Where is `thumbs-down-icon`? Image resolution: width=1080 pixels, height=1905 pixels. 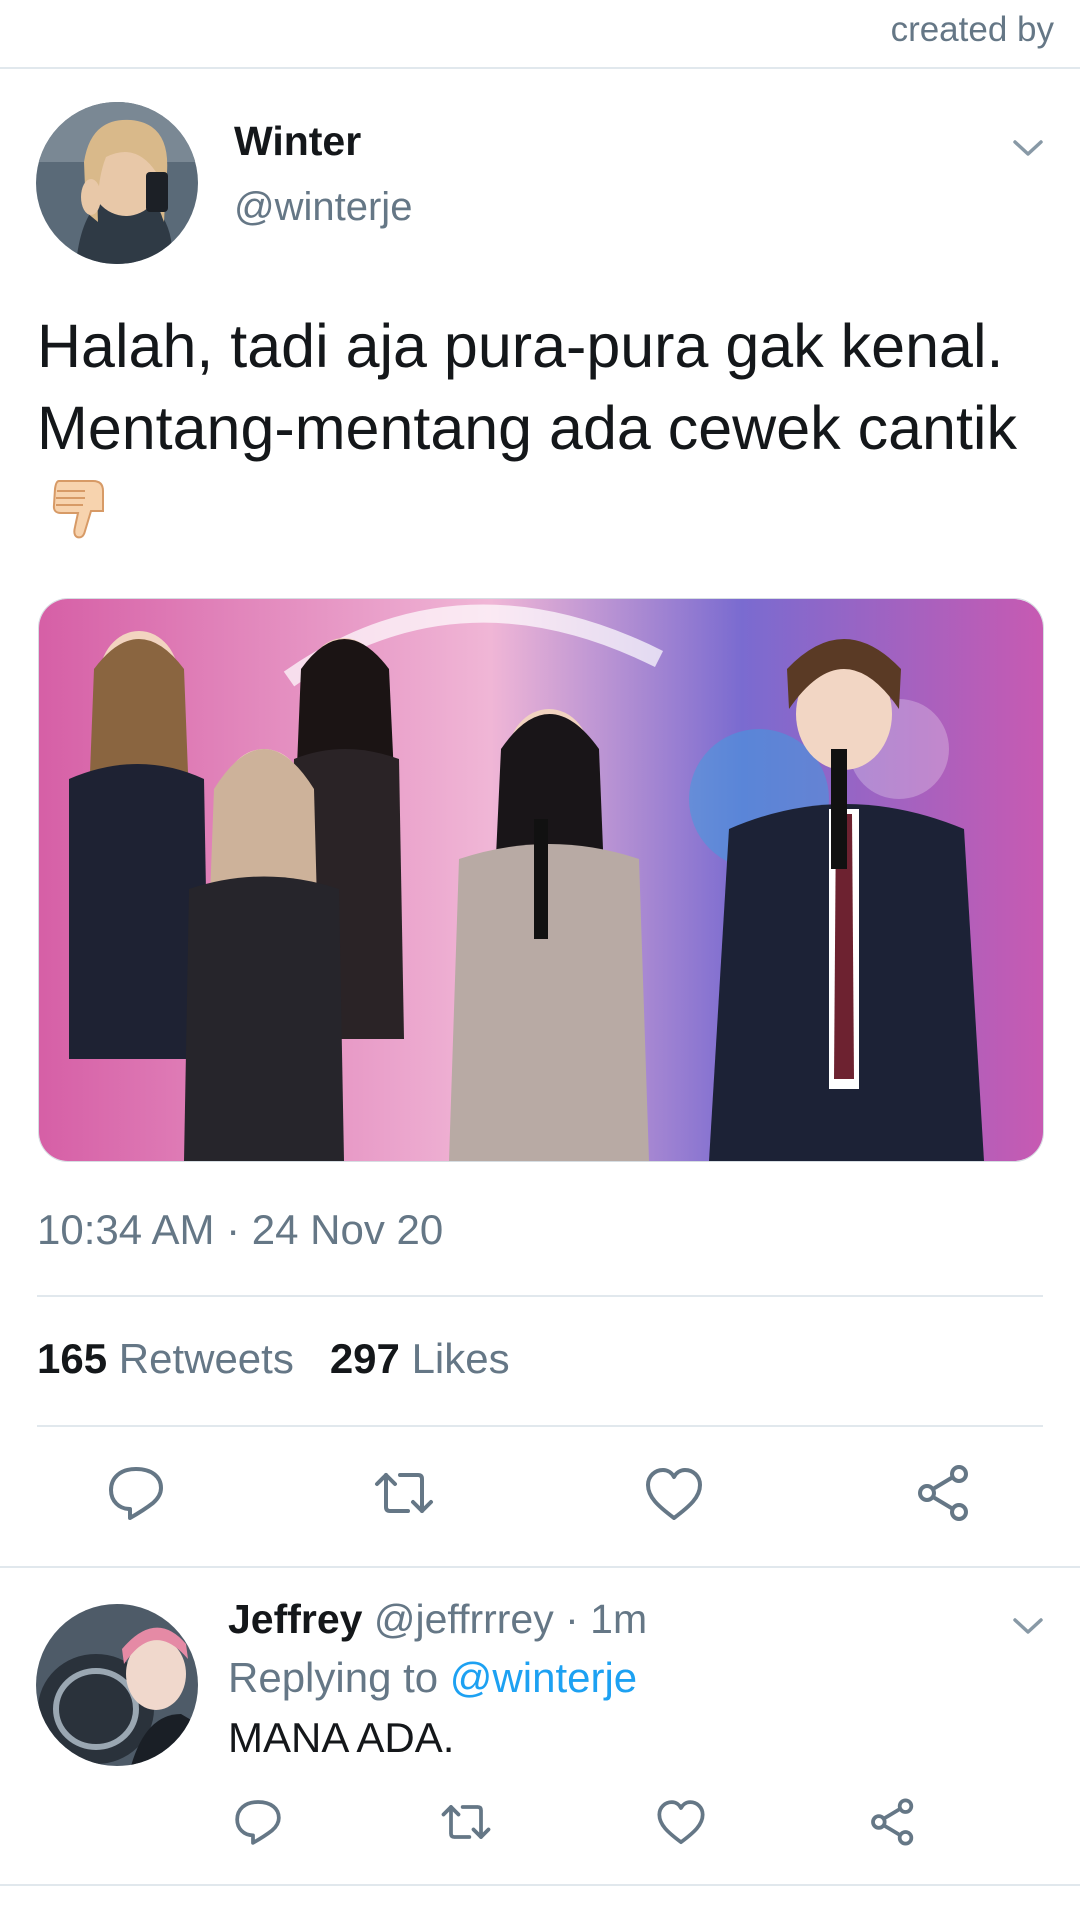
thumbs-down-icon is located at coordinates (81, 507).